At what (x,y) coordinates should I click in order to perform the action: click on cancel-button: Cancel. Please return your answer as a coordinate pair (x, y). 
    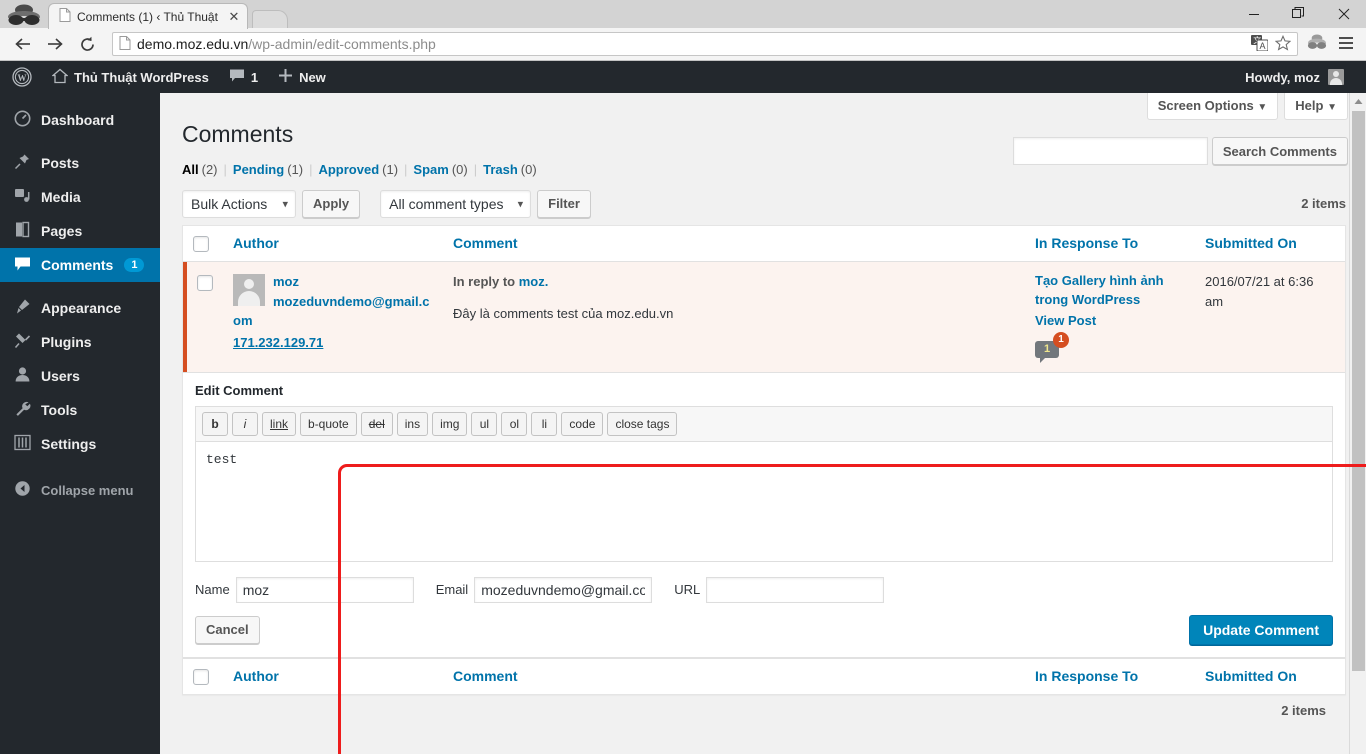
    Looking at the image, I should click on (227, 629).